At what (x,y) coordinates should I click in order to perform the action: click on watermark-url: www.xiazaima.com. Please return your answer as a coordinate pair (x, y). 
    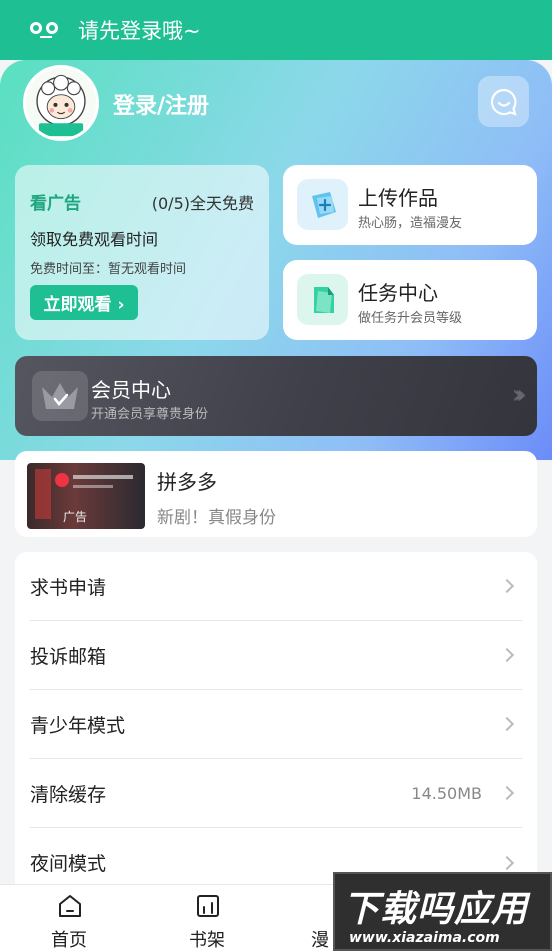
    Looking at the image, I should click on (424, 938).